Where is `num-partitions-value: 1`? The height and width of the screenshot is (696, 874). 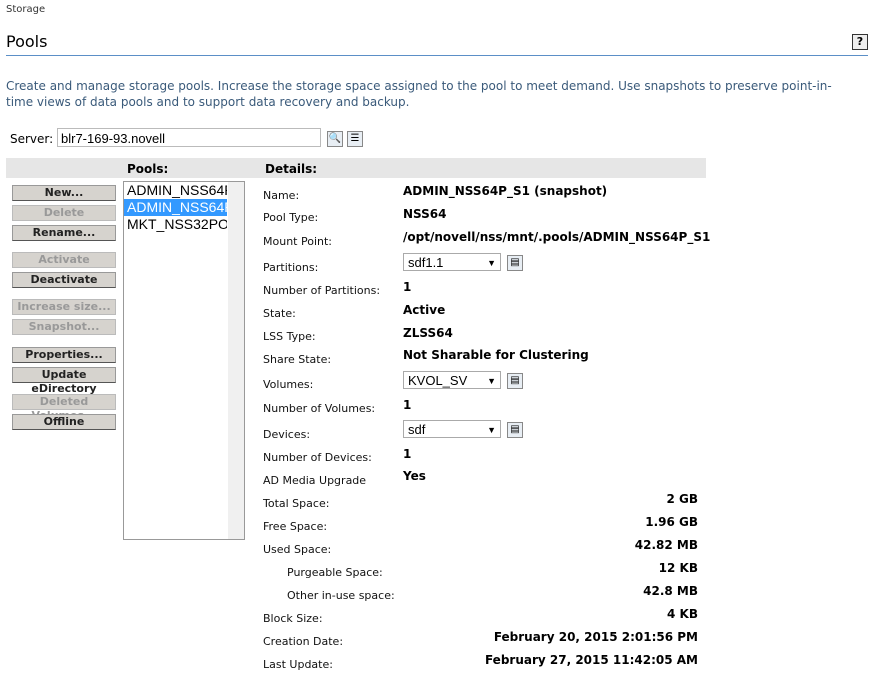
num-partitions-value: 1 is located at coordinates (407, 287).